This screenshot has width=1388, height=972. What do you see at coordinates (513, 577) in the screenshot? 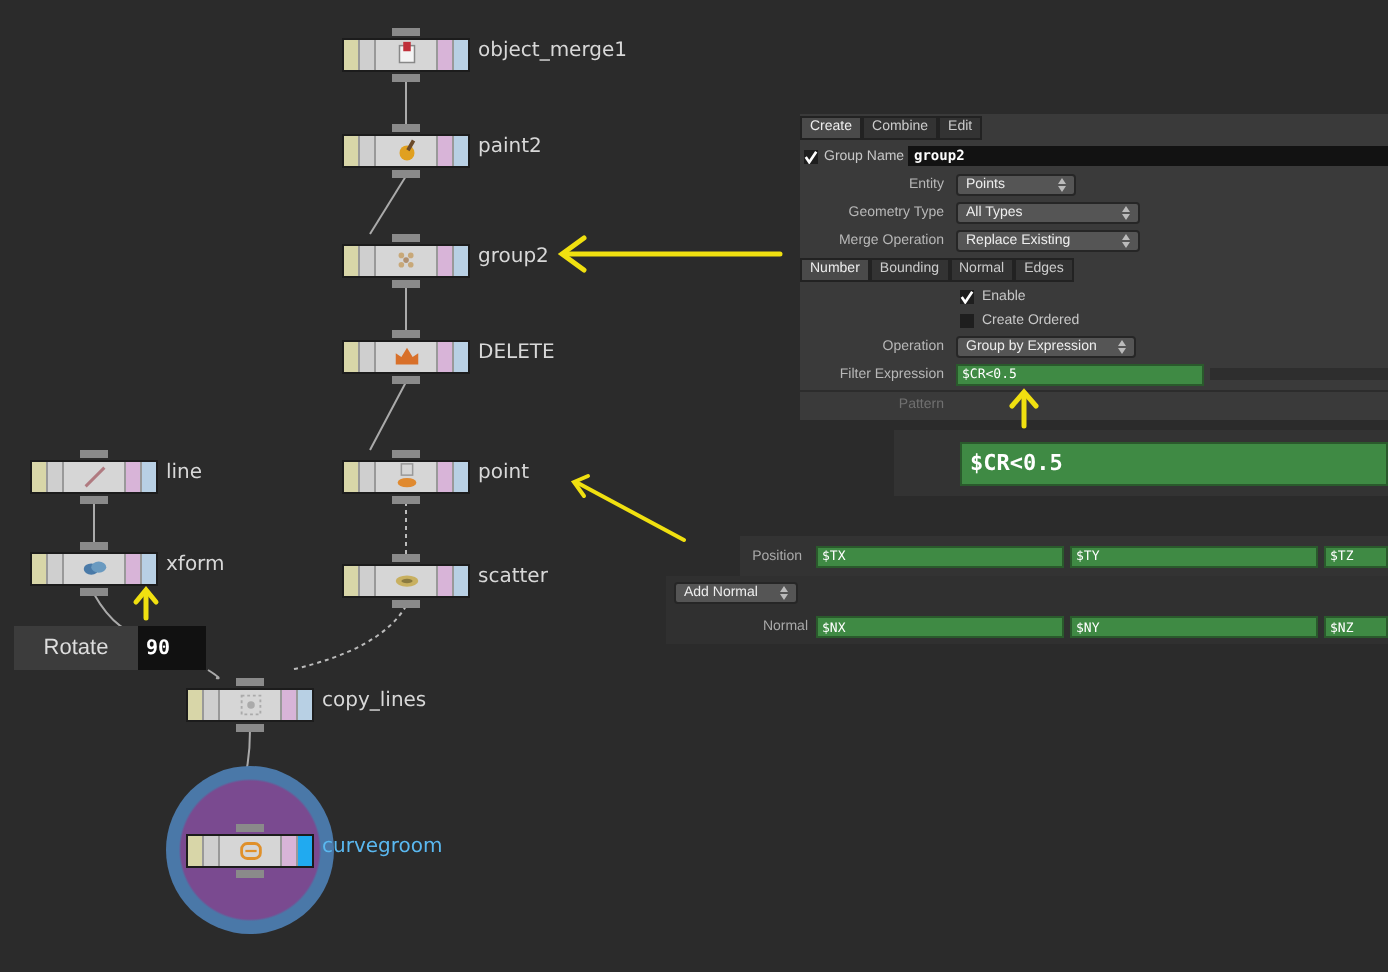
I see `node-label: scatter` at bounding box center [513, 577].